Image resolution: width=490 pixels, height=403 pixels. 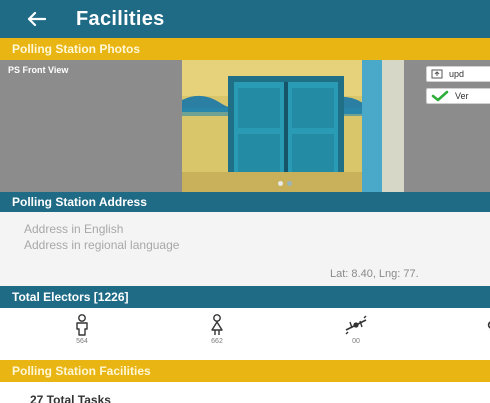 What do you see at coordinates (374, 274) in the screenshot?
I see `lat-lng-readout: Lat: 8.40, Lng: 77.` at bounding box center [374, 274].